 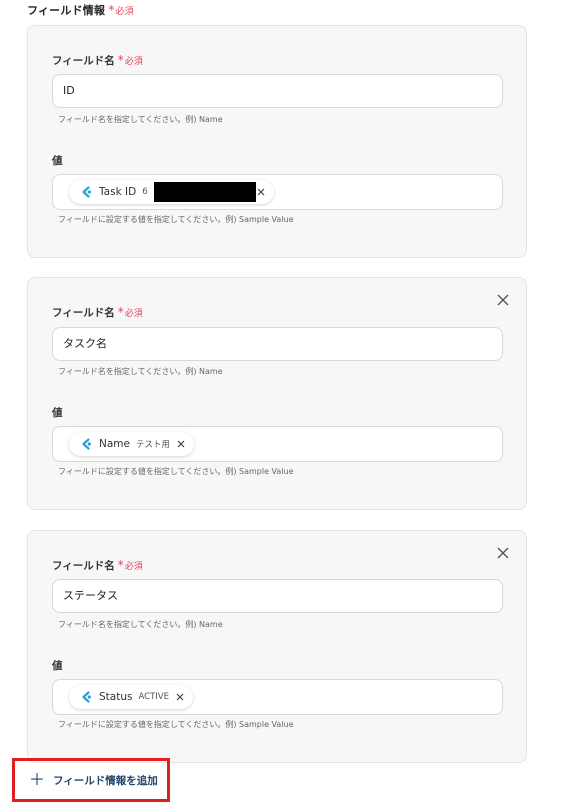 I want to click on variable-chip: Status ACTIVE, so click(x=131, y=697).